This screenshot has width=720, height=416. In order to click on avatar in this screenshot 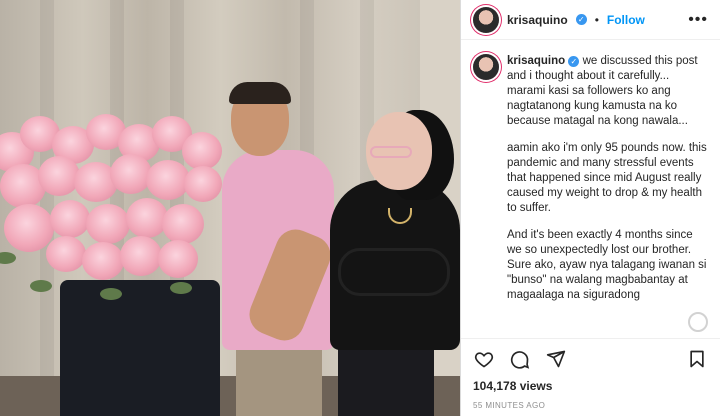, I will do `click(486, 19)`.